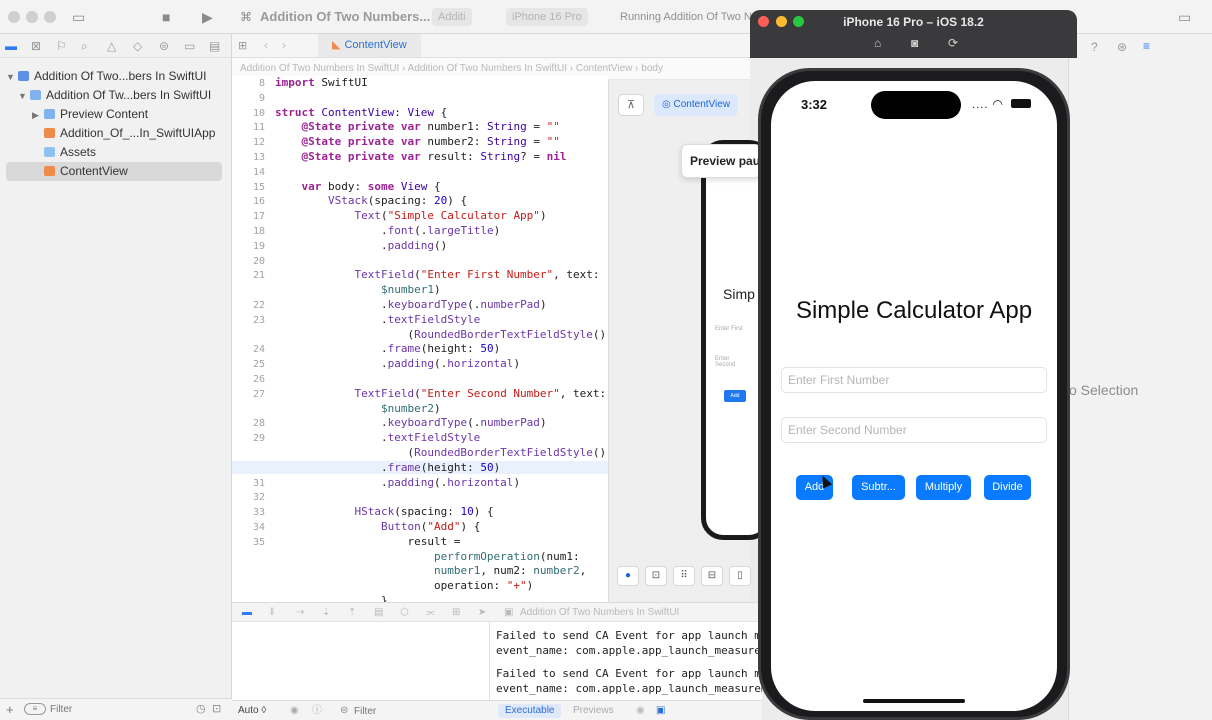 The height and width of the screenshot is (720, 1212). I want to click on inspector-toggle-icon: ▭, so click(1184, 17).